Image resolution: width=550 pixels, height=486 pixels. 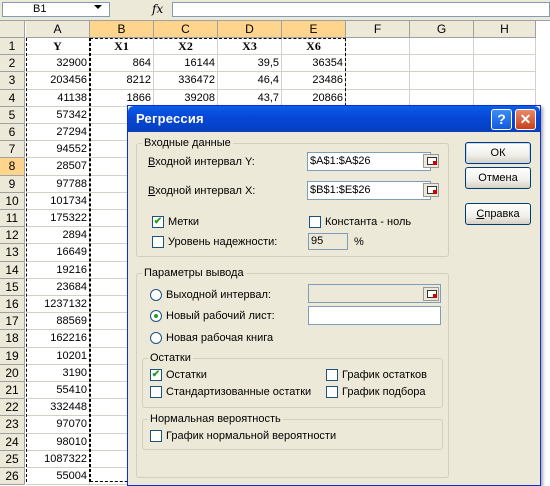 What do you see at coordinates (58, 47) in the screenshot?
I see `cell: Y` at bounding box center [58, 47].